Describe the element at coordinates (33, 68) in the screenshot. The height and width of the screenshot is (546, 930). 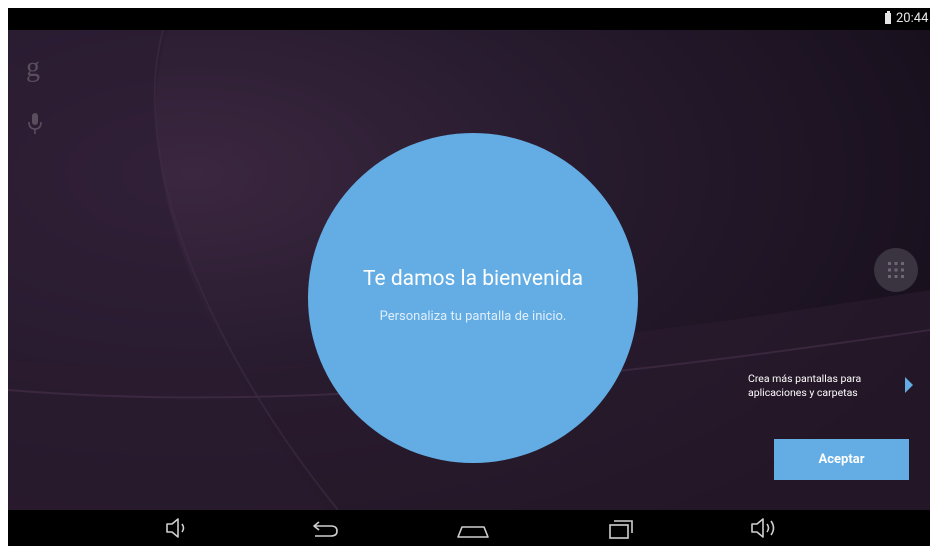
I see `google-search-icon: g` at that location.